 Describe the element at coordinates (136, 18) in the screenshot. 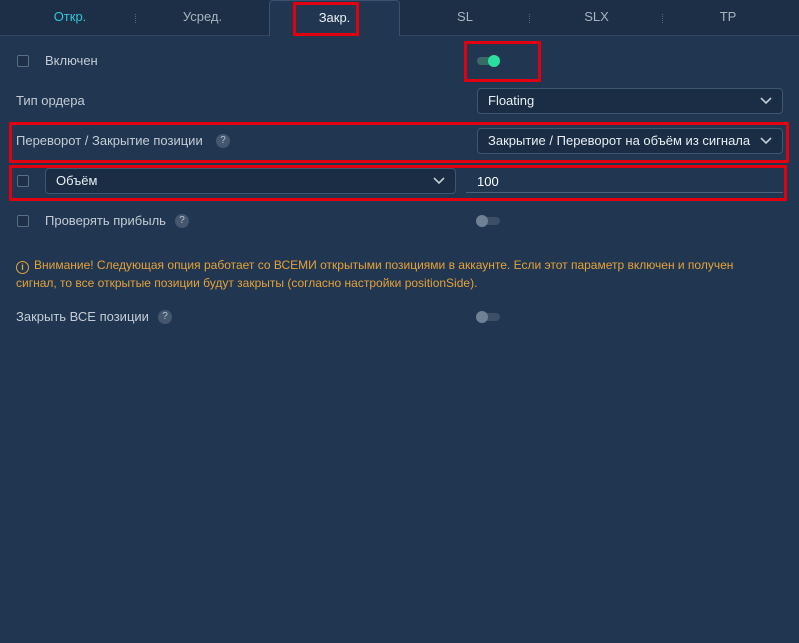

I see `tab-separator` at that location.